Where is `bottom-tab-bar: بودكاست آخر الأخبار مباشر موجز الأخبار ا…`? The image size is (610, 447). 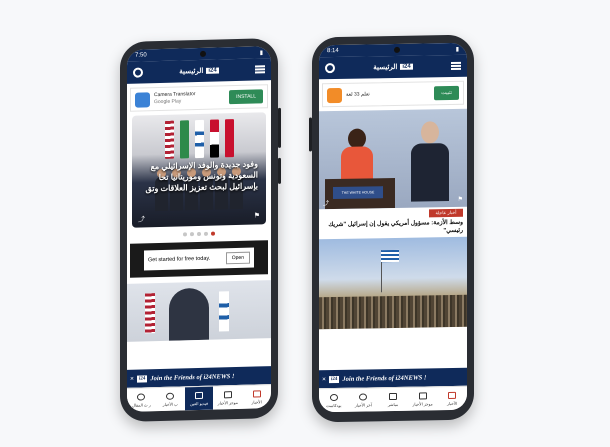 bottom-tab-bar: بودكاست آخر الأخبار مباشر موجز الأخبار ا… is located at coordinates (393, 399).